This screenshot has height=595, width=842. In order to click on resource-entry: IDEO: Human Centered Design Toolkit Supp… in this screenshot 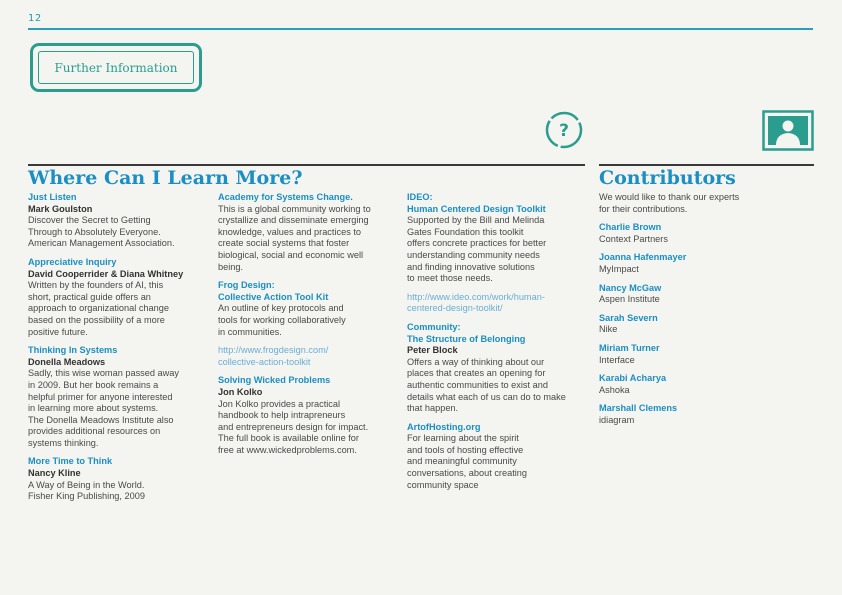, I will do `click(497, 238)`.